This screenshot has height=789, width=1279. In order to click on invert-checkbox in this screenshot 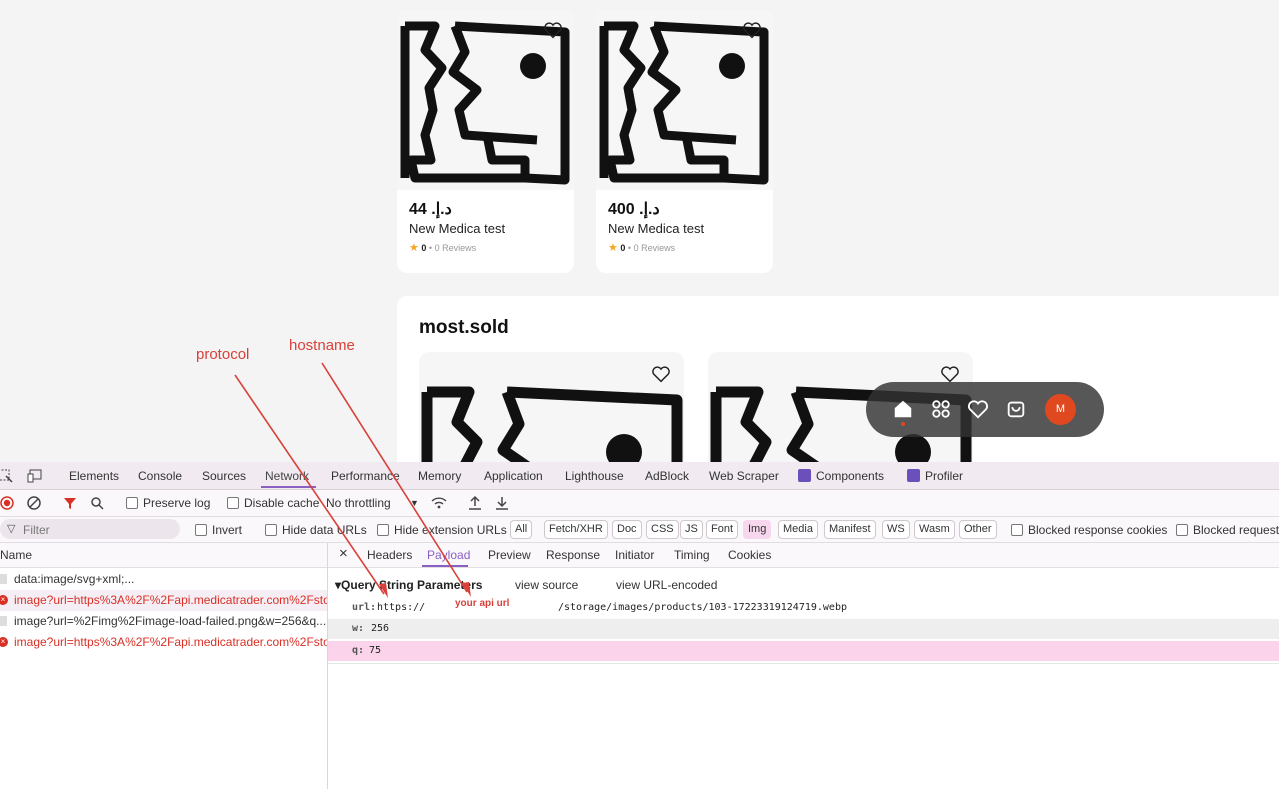, I will do `click(201, 530)`.